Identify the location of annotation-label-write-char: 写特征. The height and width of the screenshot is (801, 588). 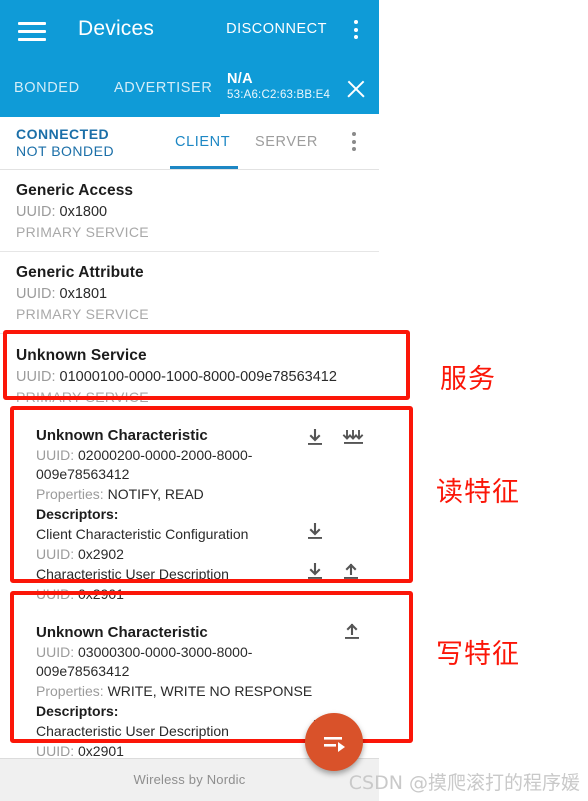
(478, 654).